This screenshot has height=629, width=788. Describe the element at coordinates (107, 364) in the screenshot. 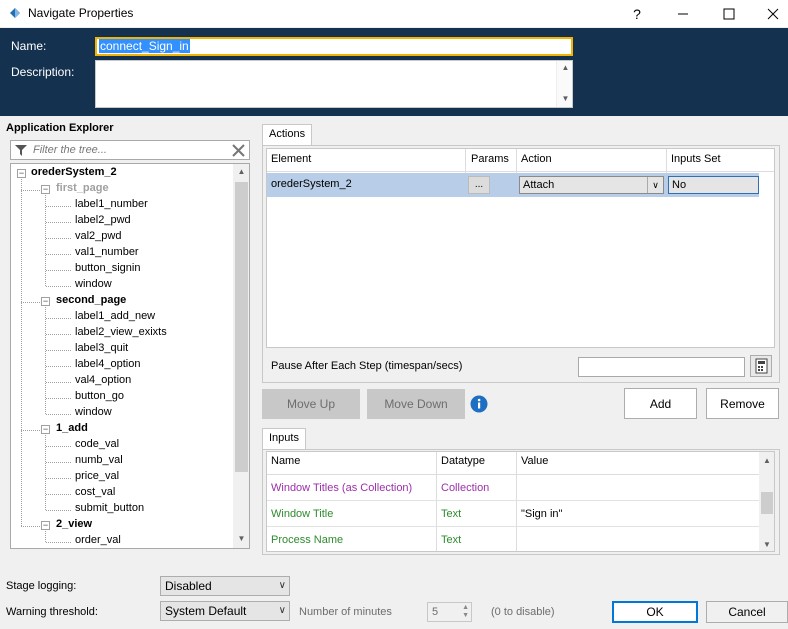

I see `tree-item: label4_option` at that location.